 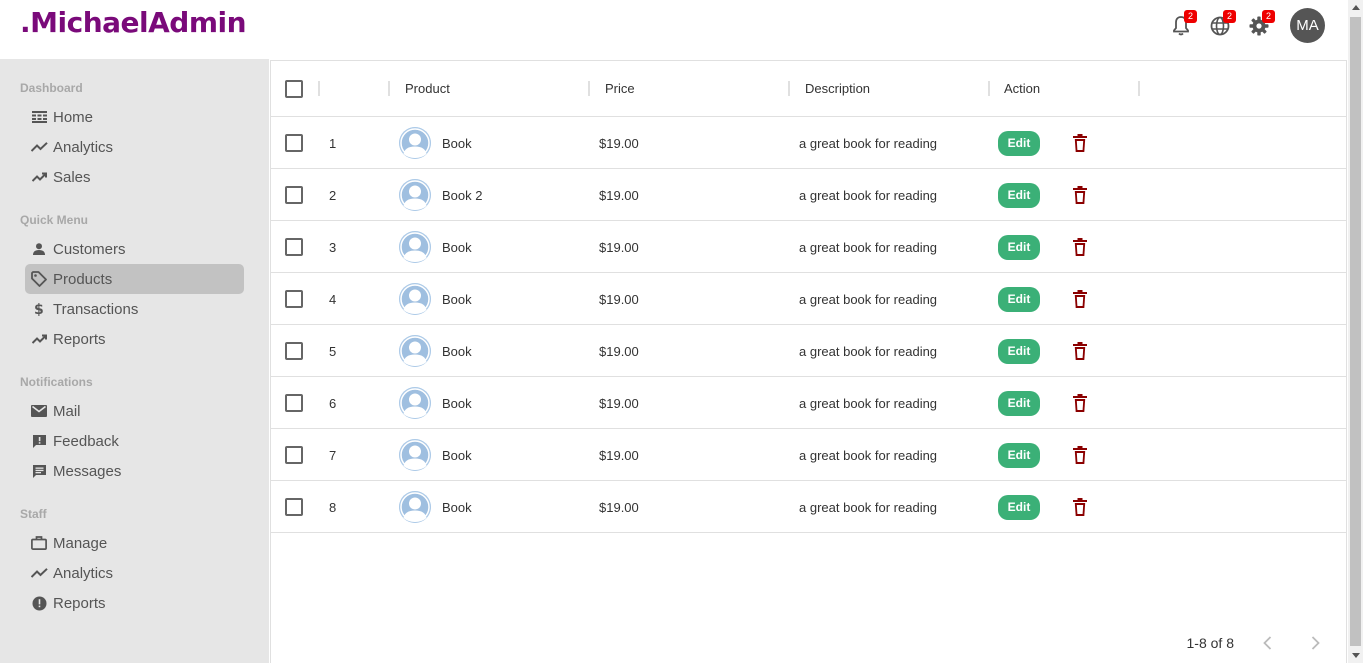 I want to click on column-header-price: Price, so click(x=620, y=89).